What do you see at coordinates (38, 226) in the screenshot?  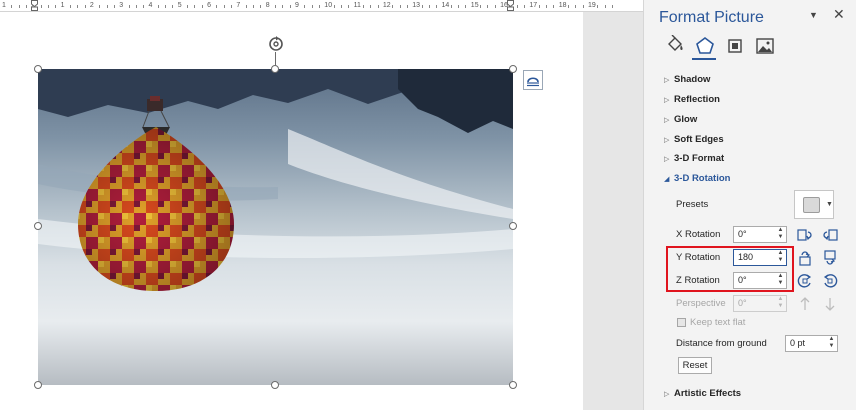 I see `resize-handle-middle-left` at bounding box center [38, 226].